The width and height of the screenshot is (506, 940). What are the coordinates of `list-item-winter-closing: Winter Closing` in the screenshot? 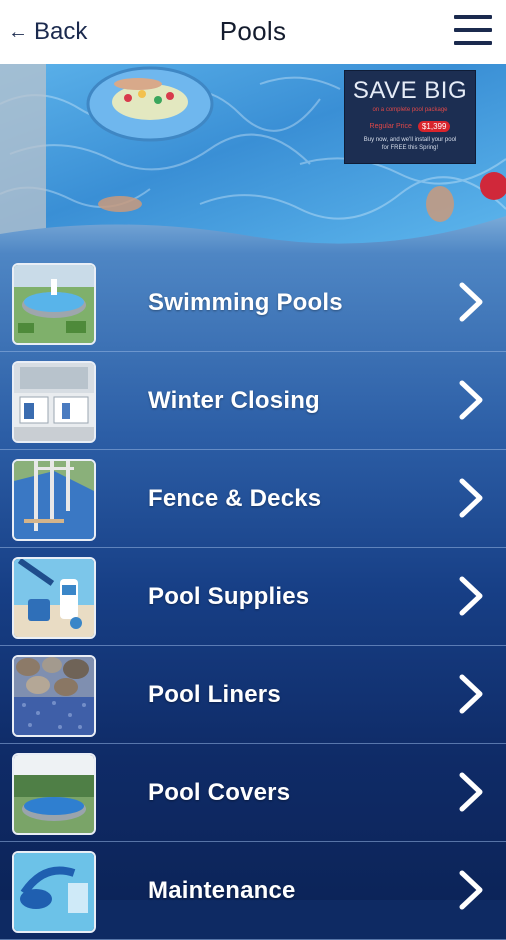 It's located at (253, 401).